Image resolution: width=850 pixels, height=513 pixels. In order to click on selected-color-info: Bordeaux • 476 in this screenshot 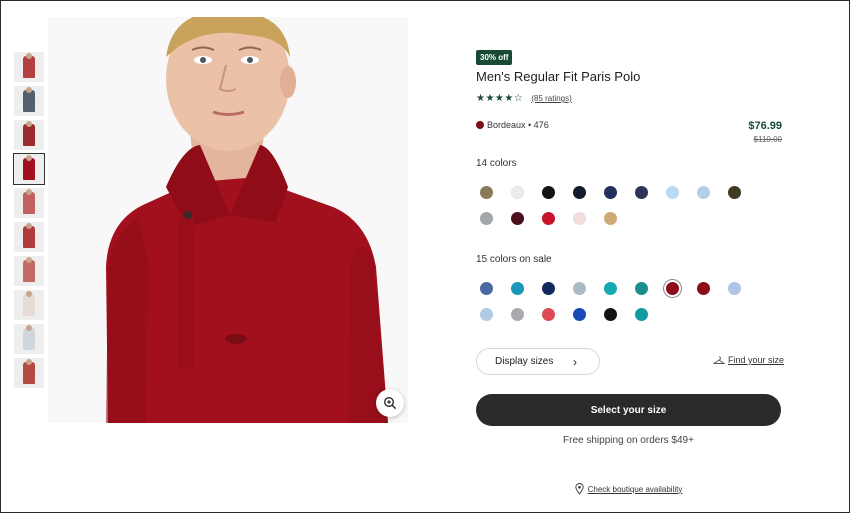, I will do `click(512, 125)`.